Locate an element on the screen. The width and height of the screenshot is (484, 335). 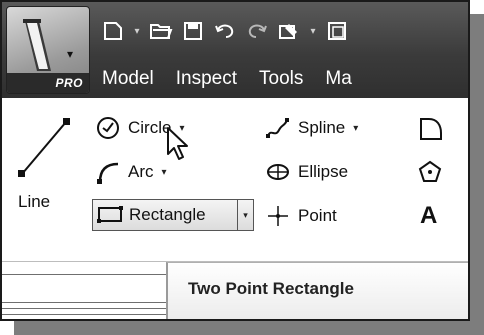
quick-access-toolbar: ▾ ▾ is located at coordinates (225, 31).